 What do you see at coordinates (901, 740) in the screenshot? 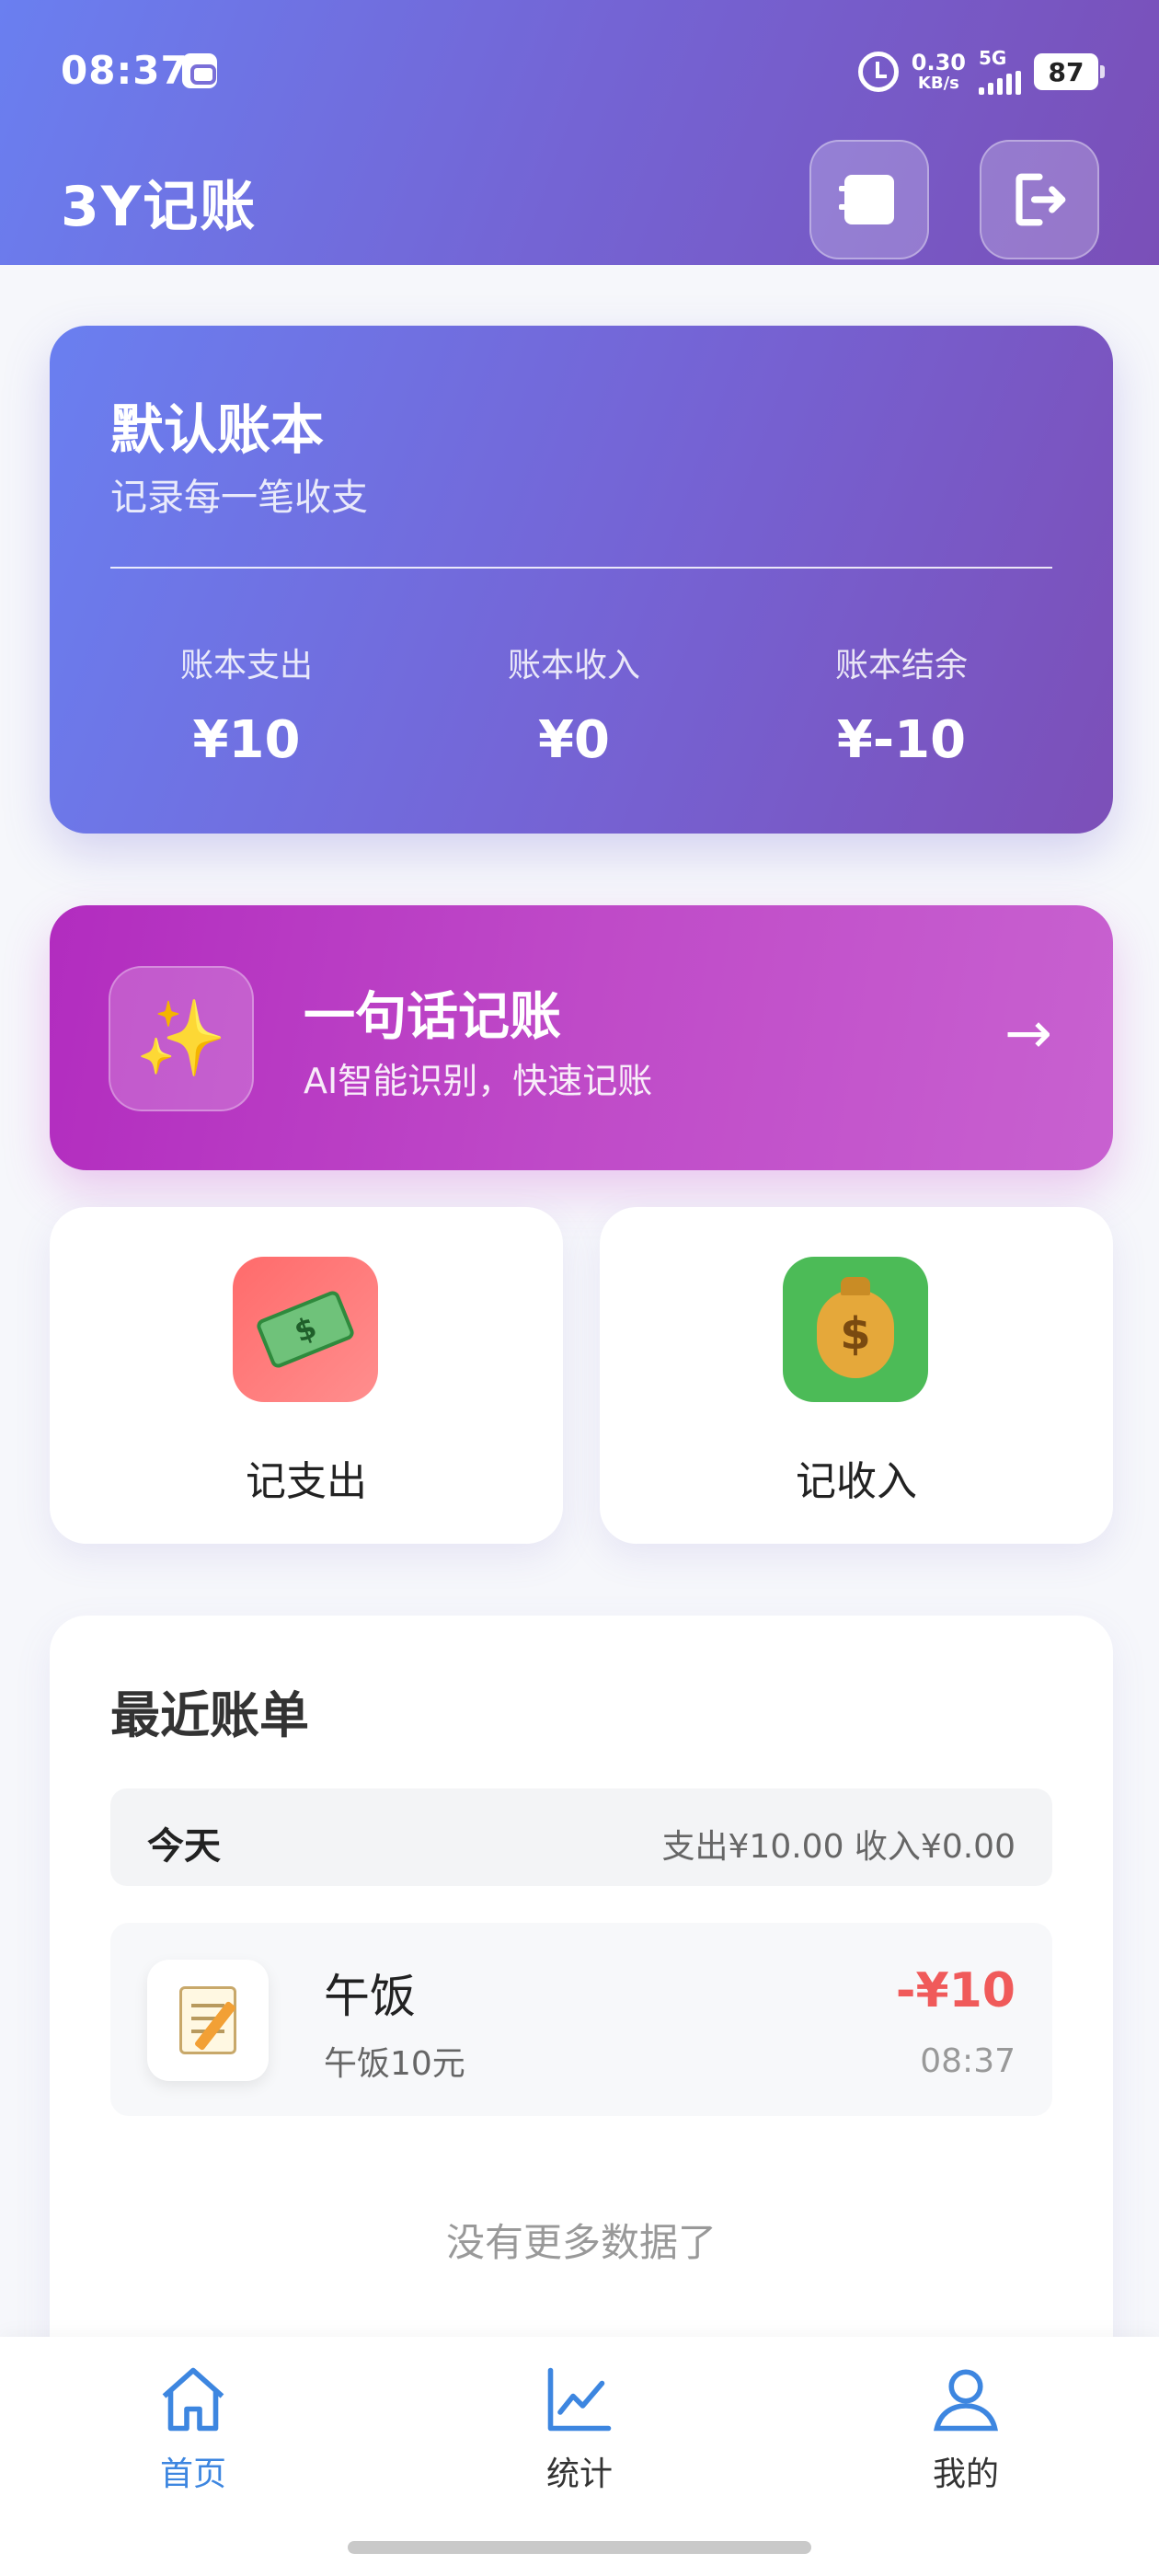
I see `stat-value: ¥-10` at bounding box center [901, 740].